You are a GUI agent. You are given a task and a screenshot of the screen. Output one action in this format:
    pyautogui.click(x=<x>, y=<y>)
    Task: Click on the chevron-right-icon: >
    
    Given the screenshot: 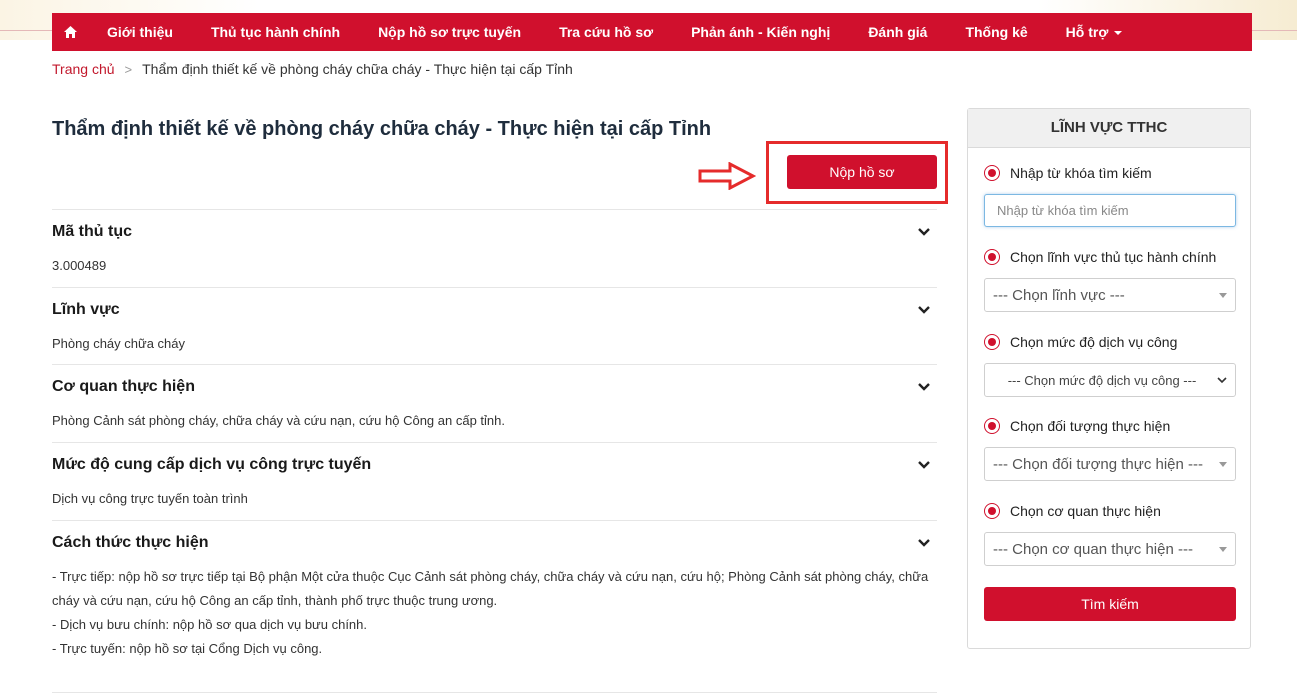 What is the action you would take?
    pyautogui.click(x=128, y=69)
    